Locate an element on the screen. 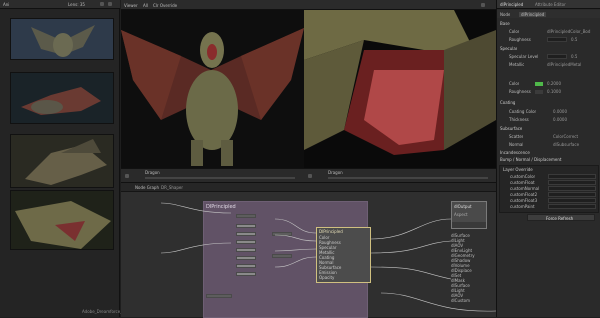 The image size is (600, 318). attr-label: Thickness is located at coordinates (519, 119).